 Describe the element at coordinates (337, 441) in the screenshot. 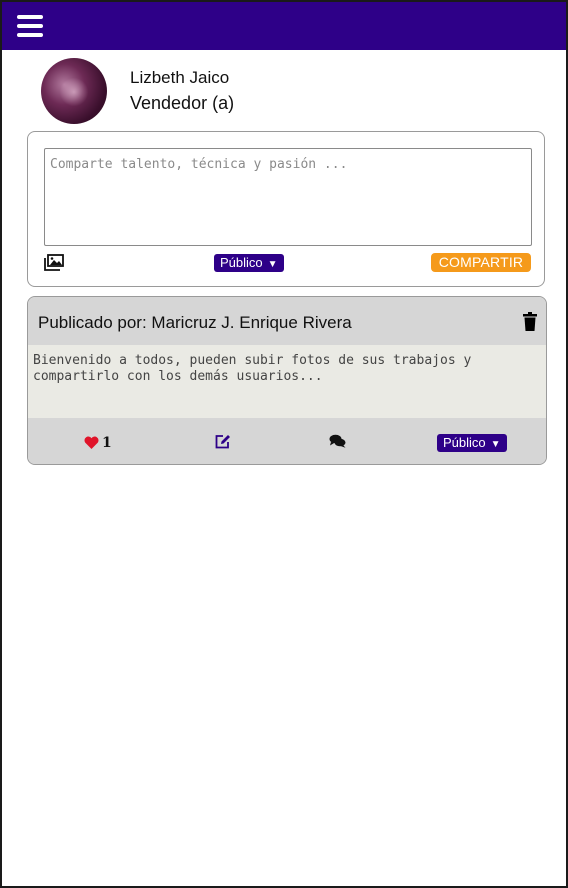

I see `comments-icon` at that location.